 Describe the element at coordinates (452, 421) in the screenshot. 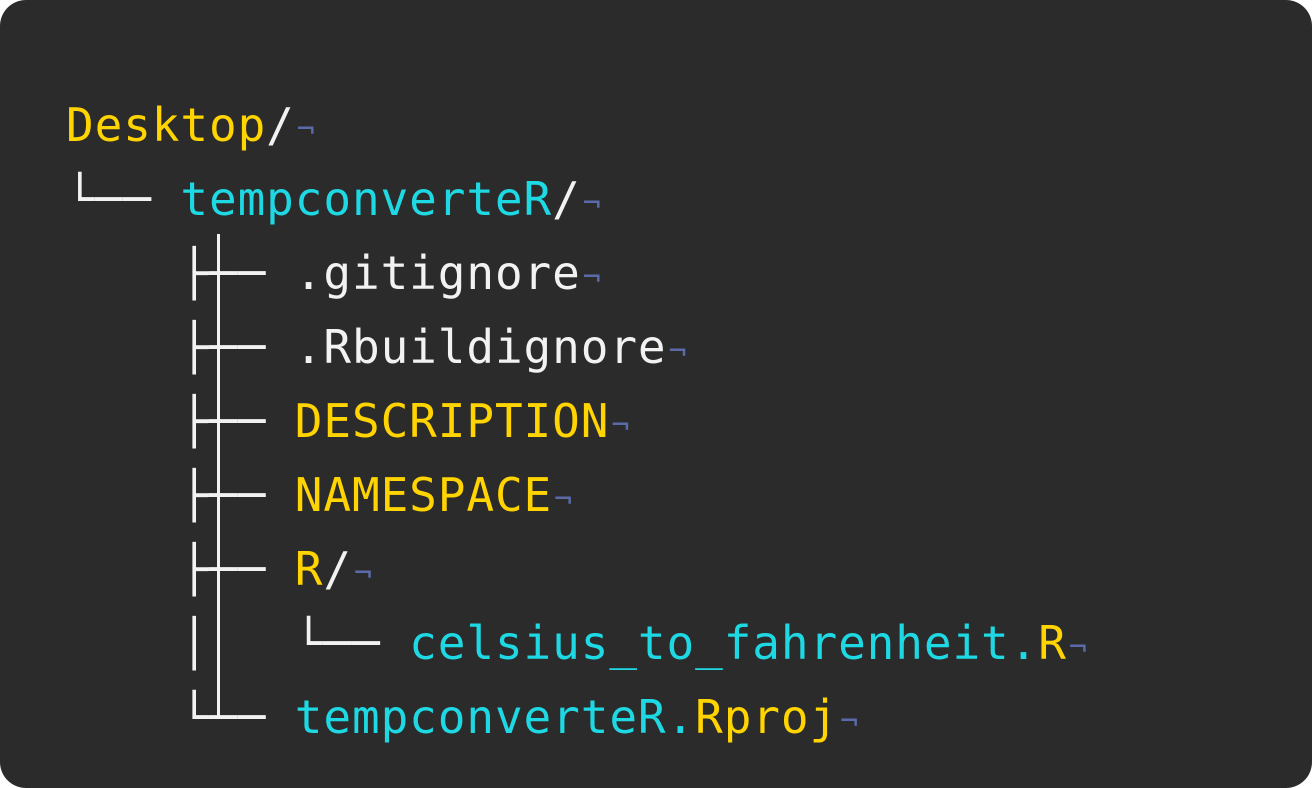

I see `file-name: DESCRIPTION` at that location.